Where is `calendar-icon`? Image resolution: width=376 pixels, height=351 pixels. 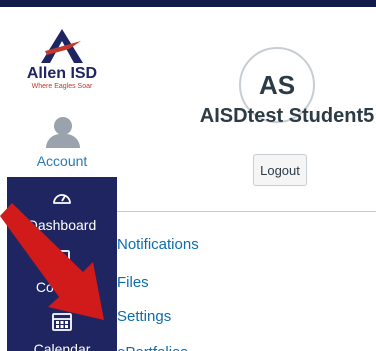 calendar-icon is located at coordinates (62, 322).